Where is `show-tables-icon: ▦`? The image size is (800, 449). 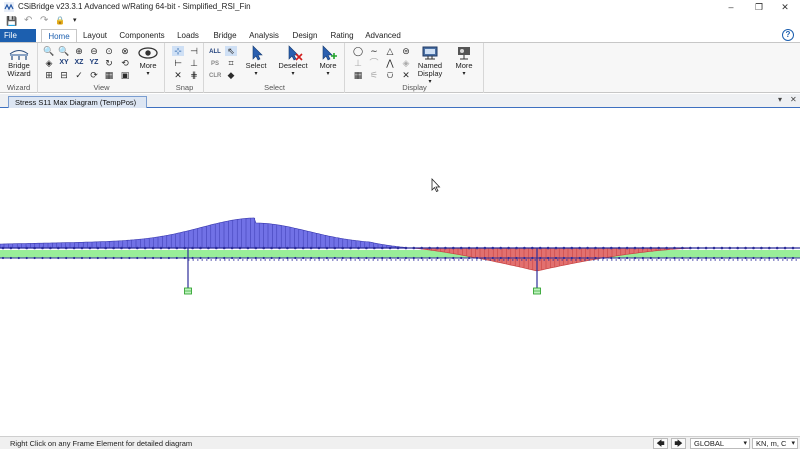 show-tables-icon: ▦ is located at coordinates (358, 75).